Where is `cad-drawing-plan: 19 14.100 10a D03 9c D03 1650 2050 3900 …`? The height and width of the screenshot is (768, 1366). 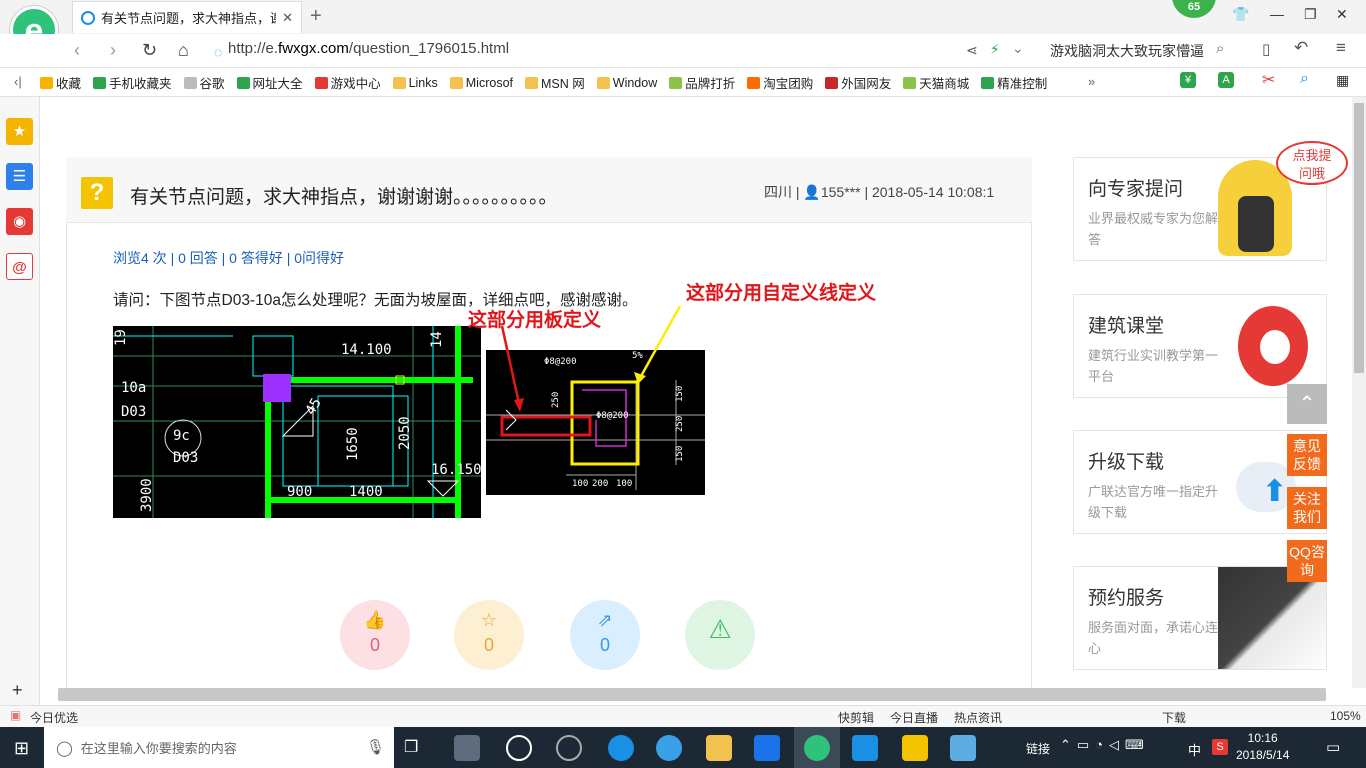 cad-drawing-plan: 19 14.100 10a D03 9c D03 1650 2050 3900 … is located at coordinates (297, 422).